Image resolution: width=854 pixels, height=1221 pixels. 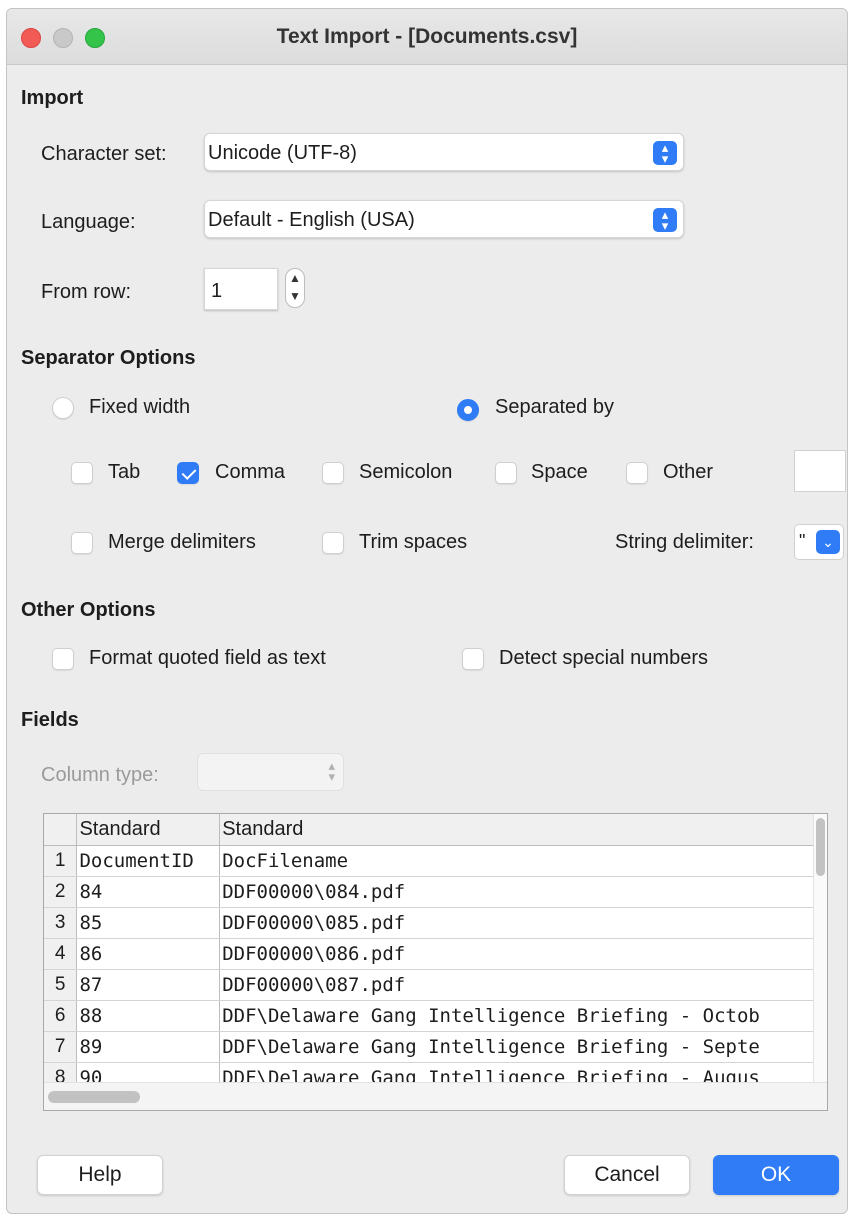 What do you see at coordinates (61, 861) in the screenshot?
I see `row-number: 1` at bounding box center [61, 861].